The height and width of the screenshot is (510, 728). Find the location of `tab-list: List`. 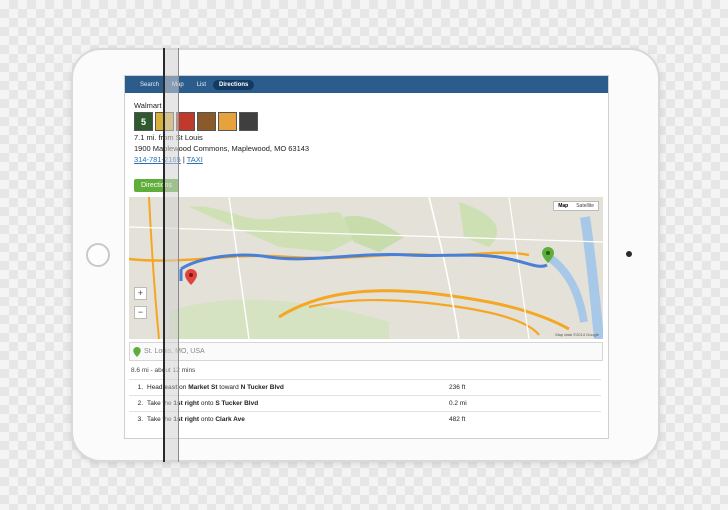

tab-list: List is located at coordinates (201, 85).